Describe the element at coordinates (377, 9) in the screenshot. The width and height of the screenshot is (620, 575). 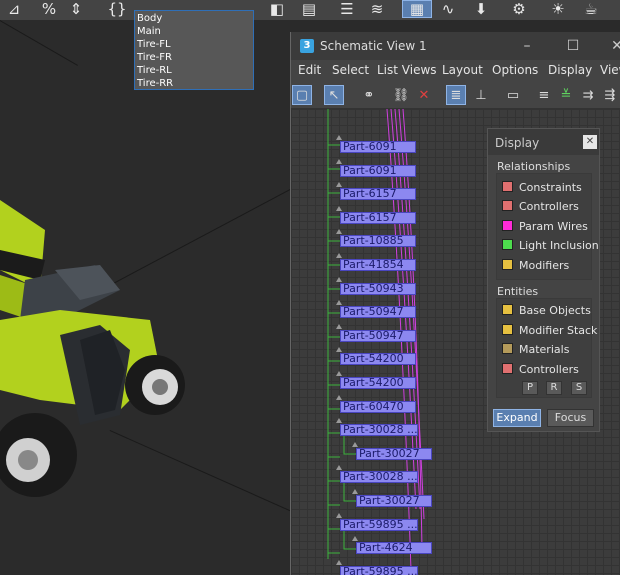
I see `layer-explorer-icon: ≋` at that location.